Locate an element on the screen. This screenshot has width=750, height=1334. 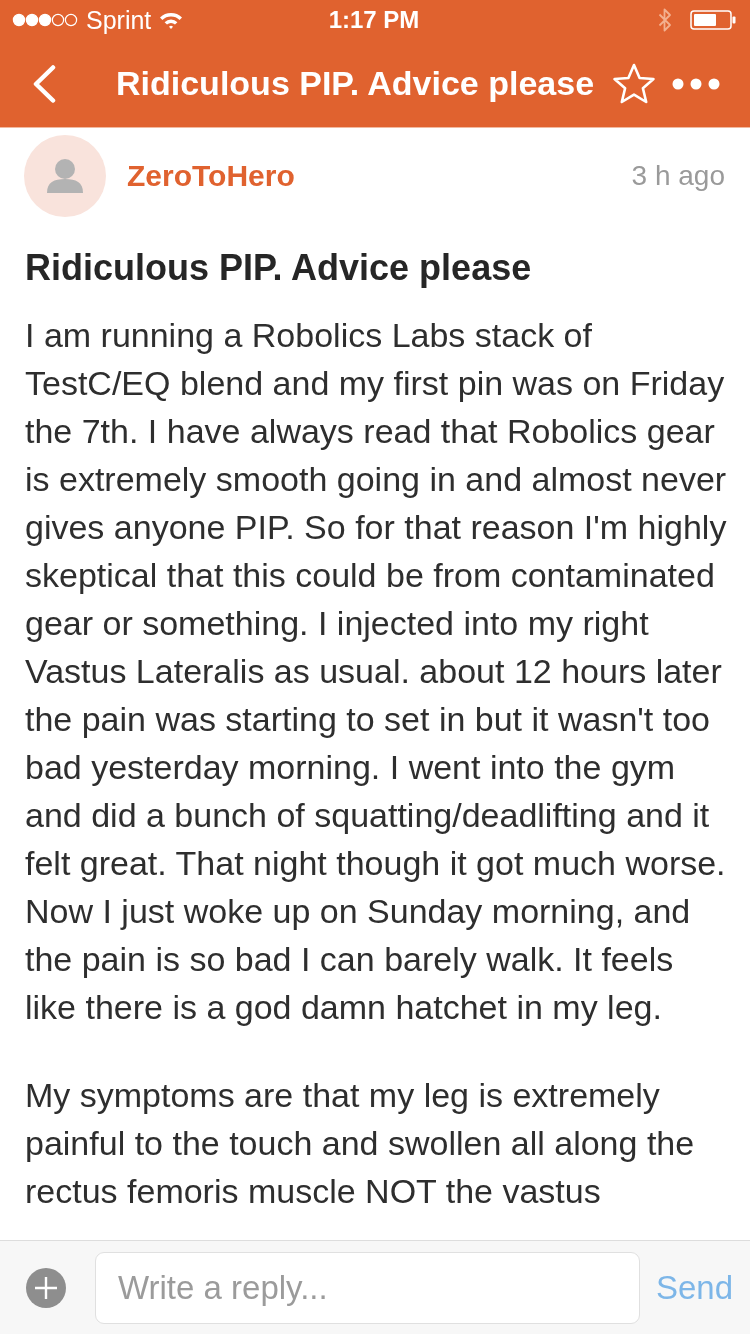
author-name: ZeroToHero is located at coordinates (211, 176).